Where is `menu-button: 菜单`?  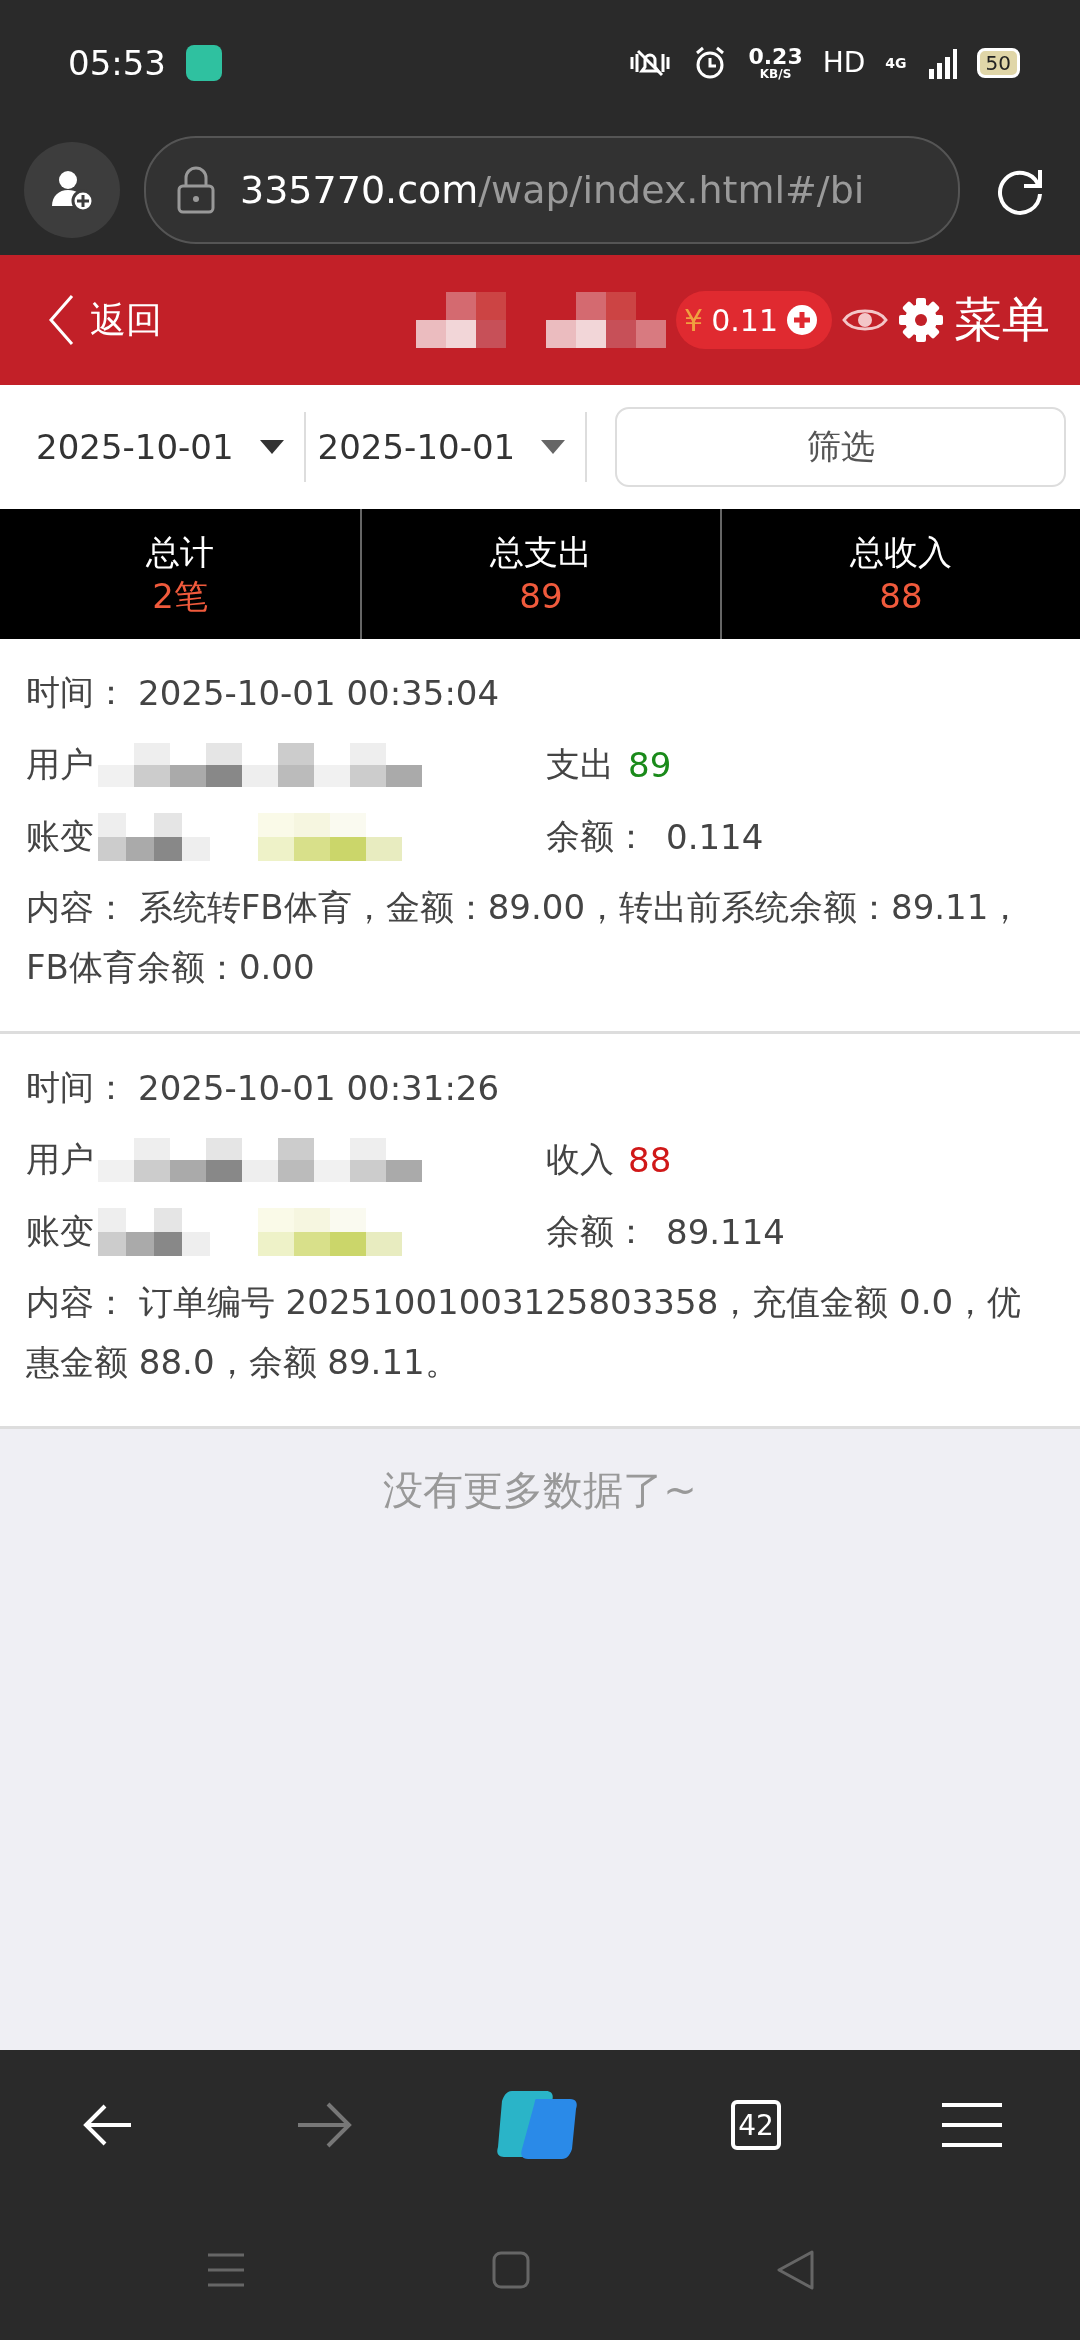
menu-button: 菜单 is located at coordinates (974, 320).